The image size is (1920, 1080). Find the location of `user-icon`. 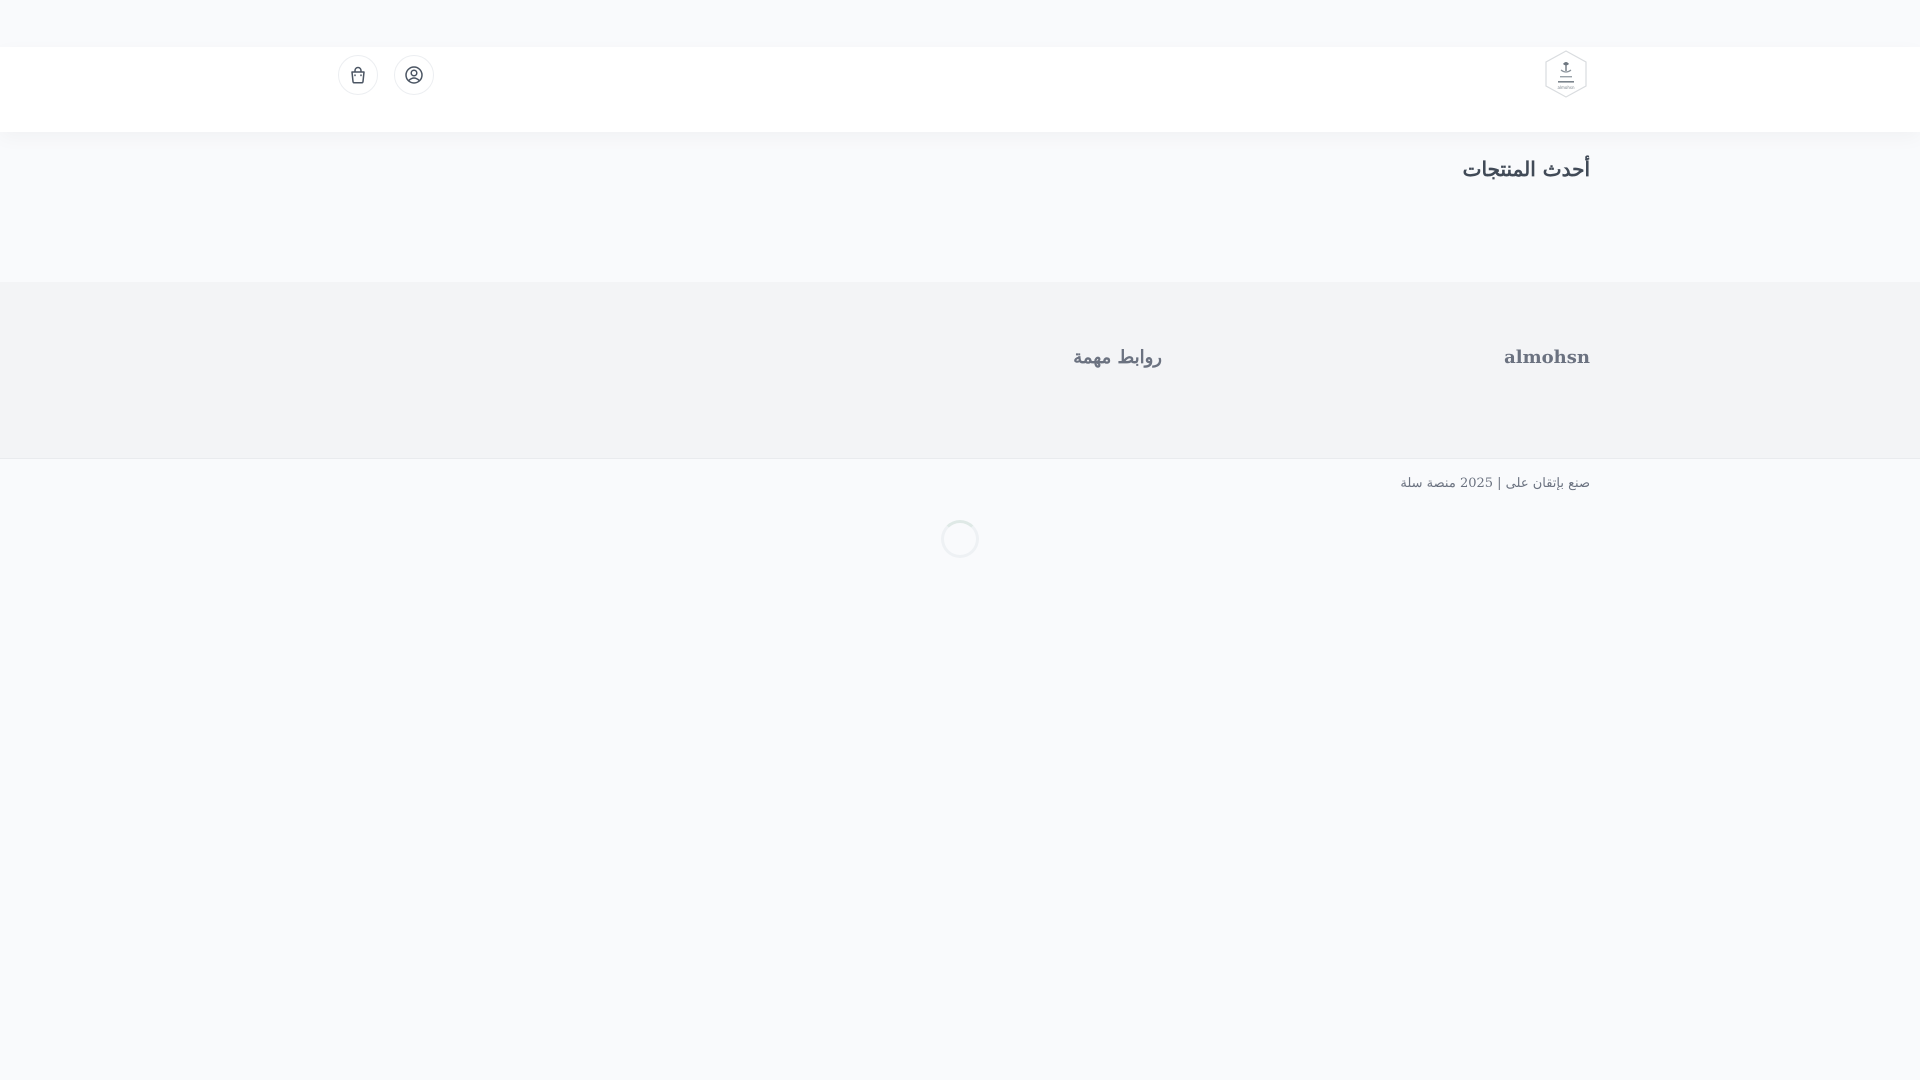

user-icon is located at coordinates (414, 75).